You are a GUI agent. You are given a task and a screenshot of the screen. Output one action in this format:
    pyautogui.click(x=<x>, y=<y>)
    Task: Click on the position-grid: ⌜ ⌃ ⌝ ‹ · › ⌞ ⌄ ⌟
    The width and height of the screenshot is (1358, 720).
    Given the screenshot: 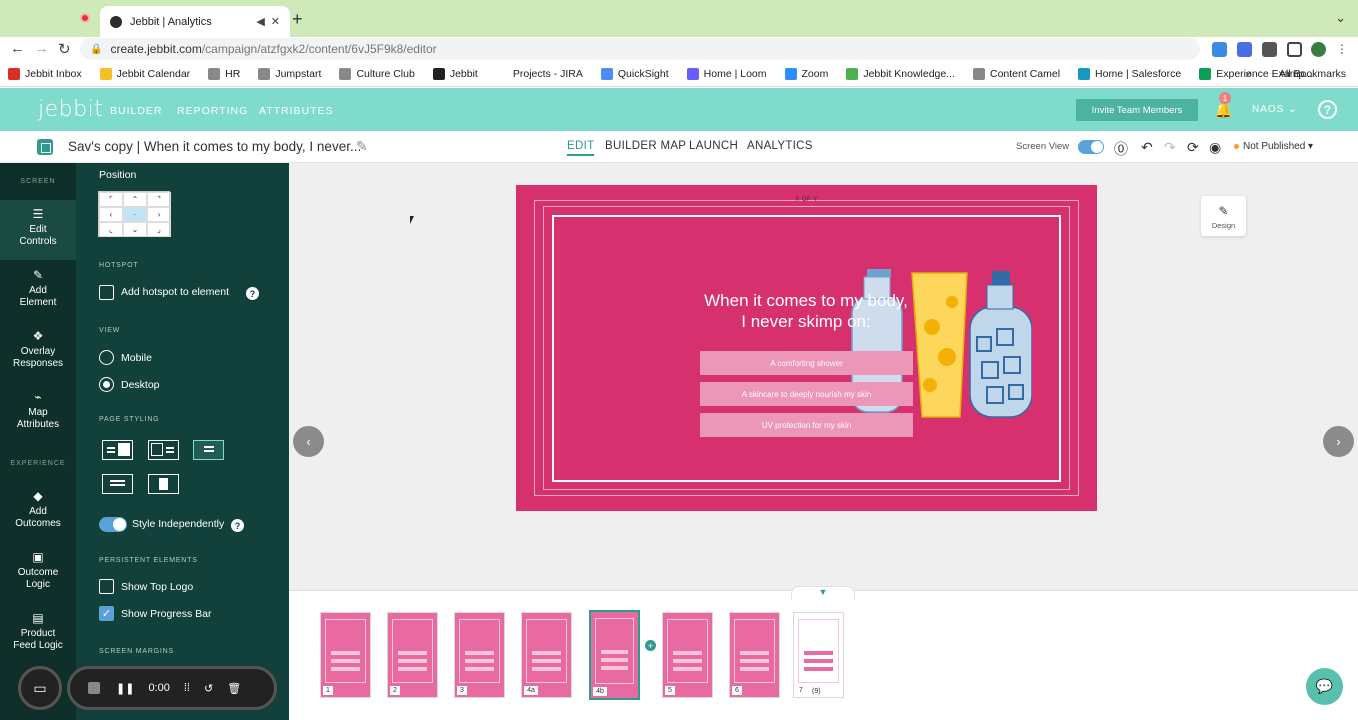 What is the action you would take?
    pyautogui.click(x=134, y=214)
    